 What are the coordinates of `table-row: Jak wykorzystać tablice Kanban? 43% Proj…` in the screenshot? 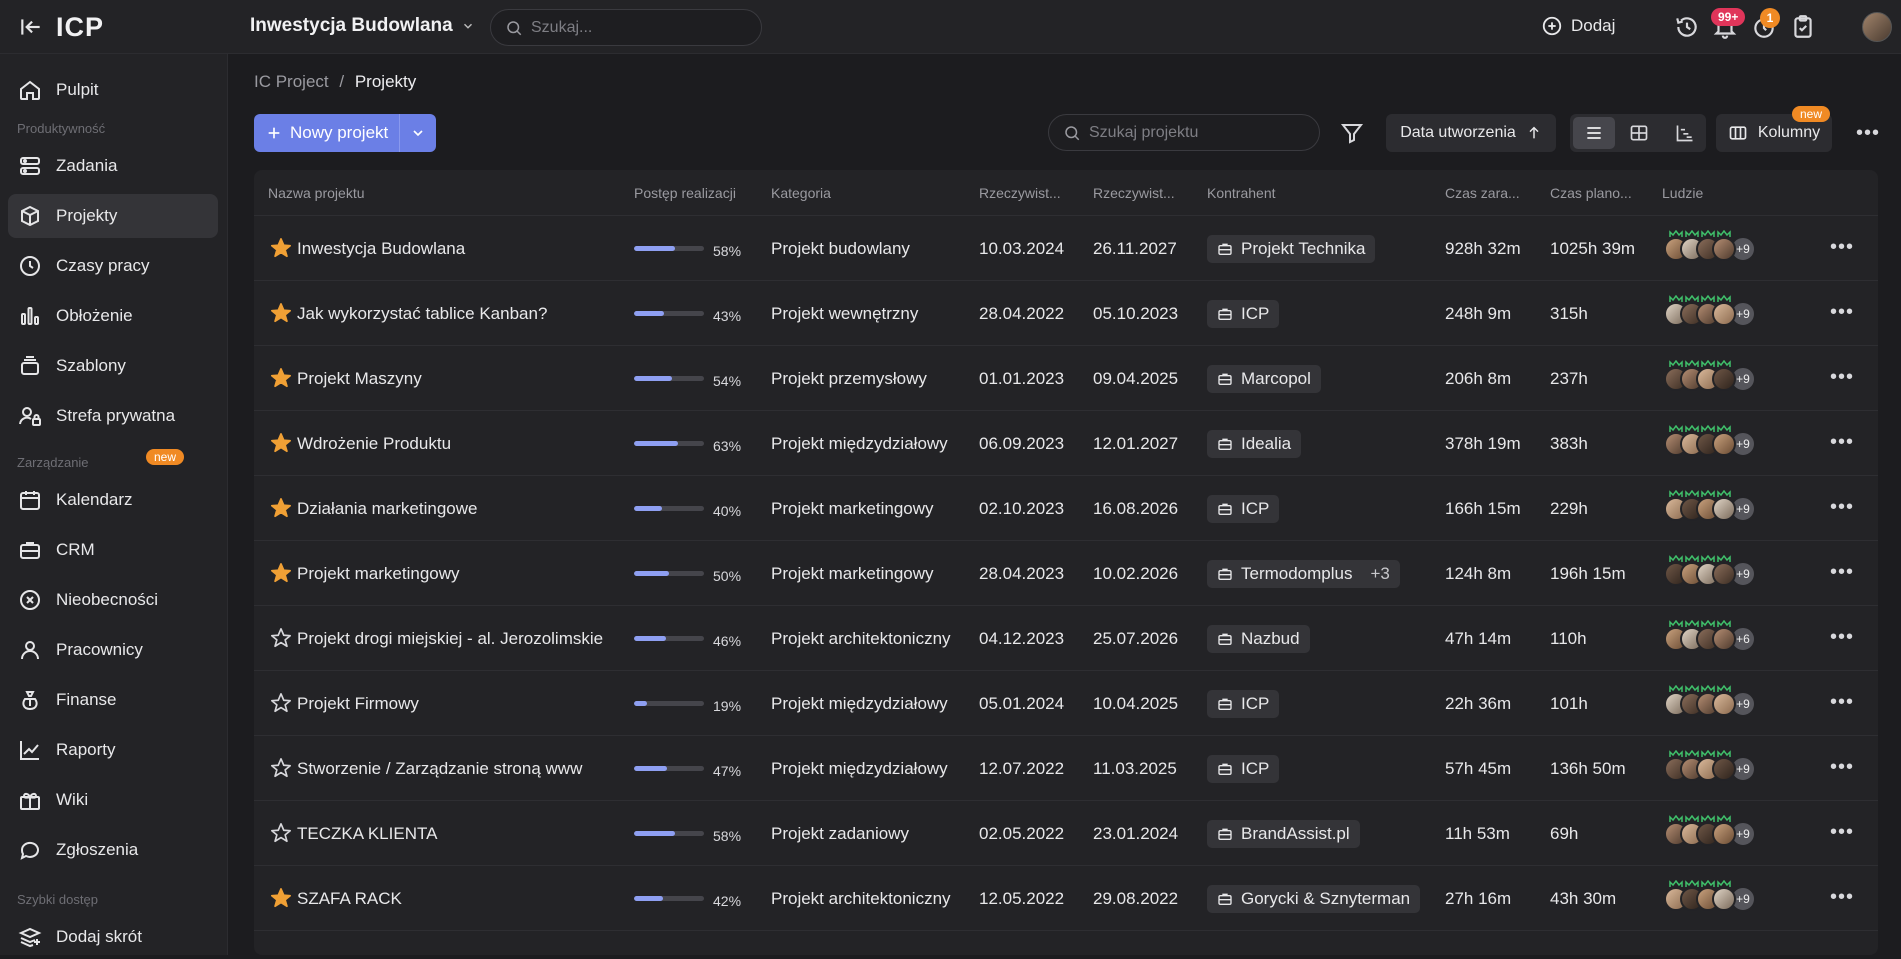 It's located at (1066, 313).